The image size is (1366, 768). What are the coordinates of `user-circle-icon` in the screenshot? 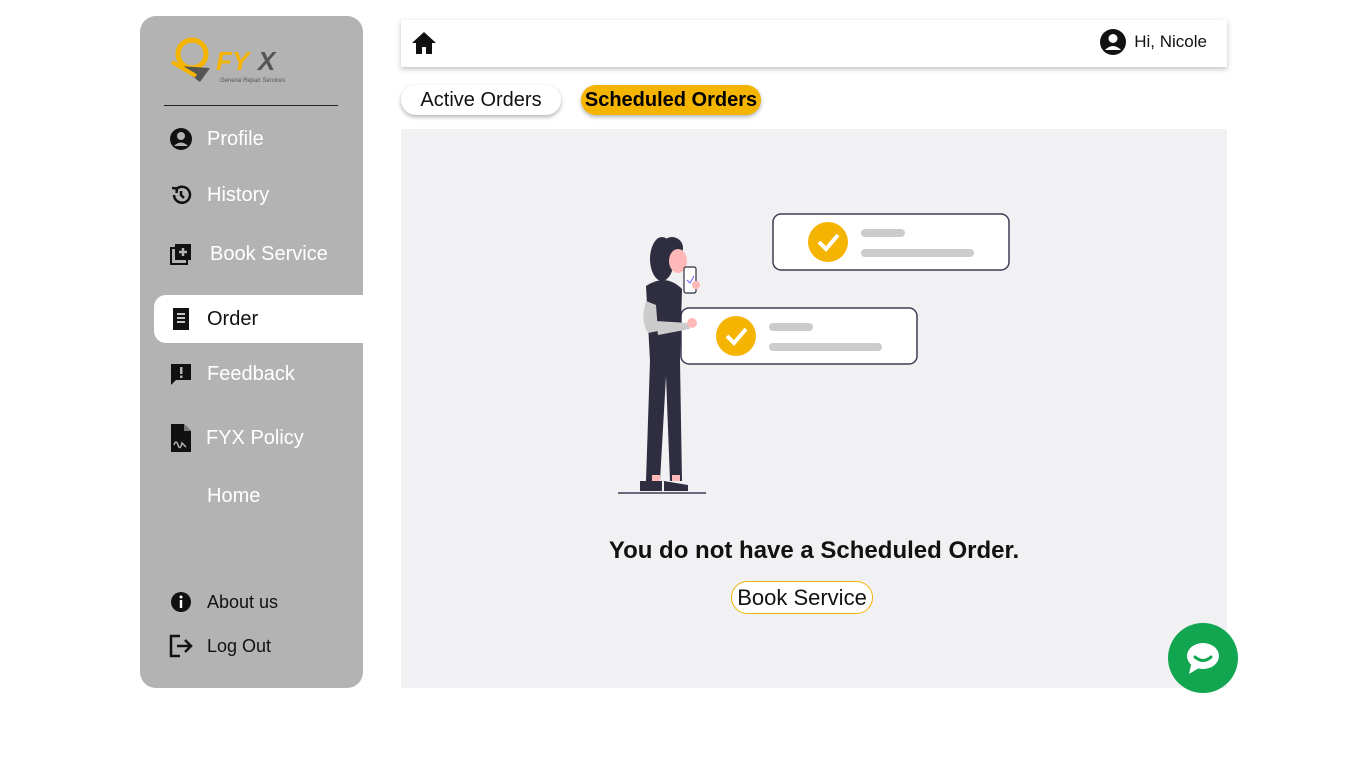 It's located at (181, 139).